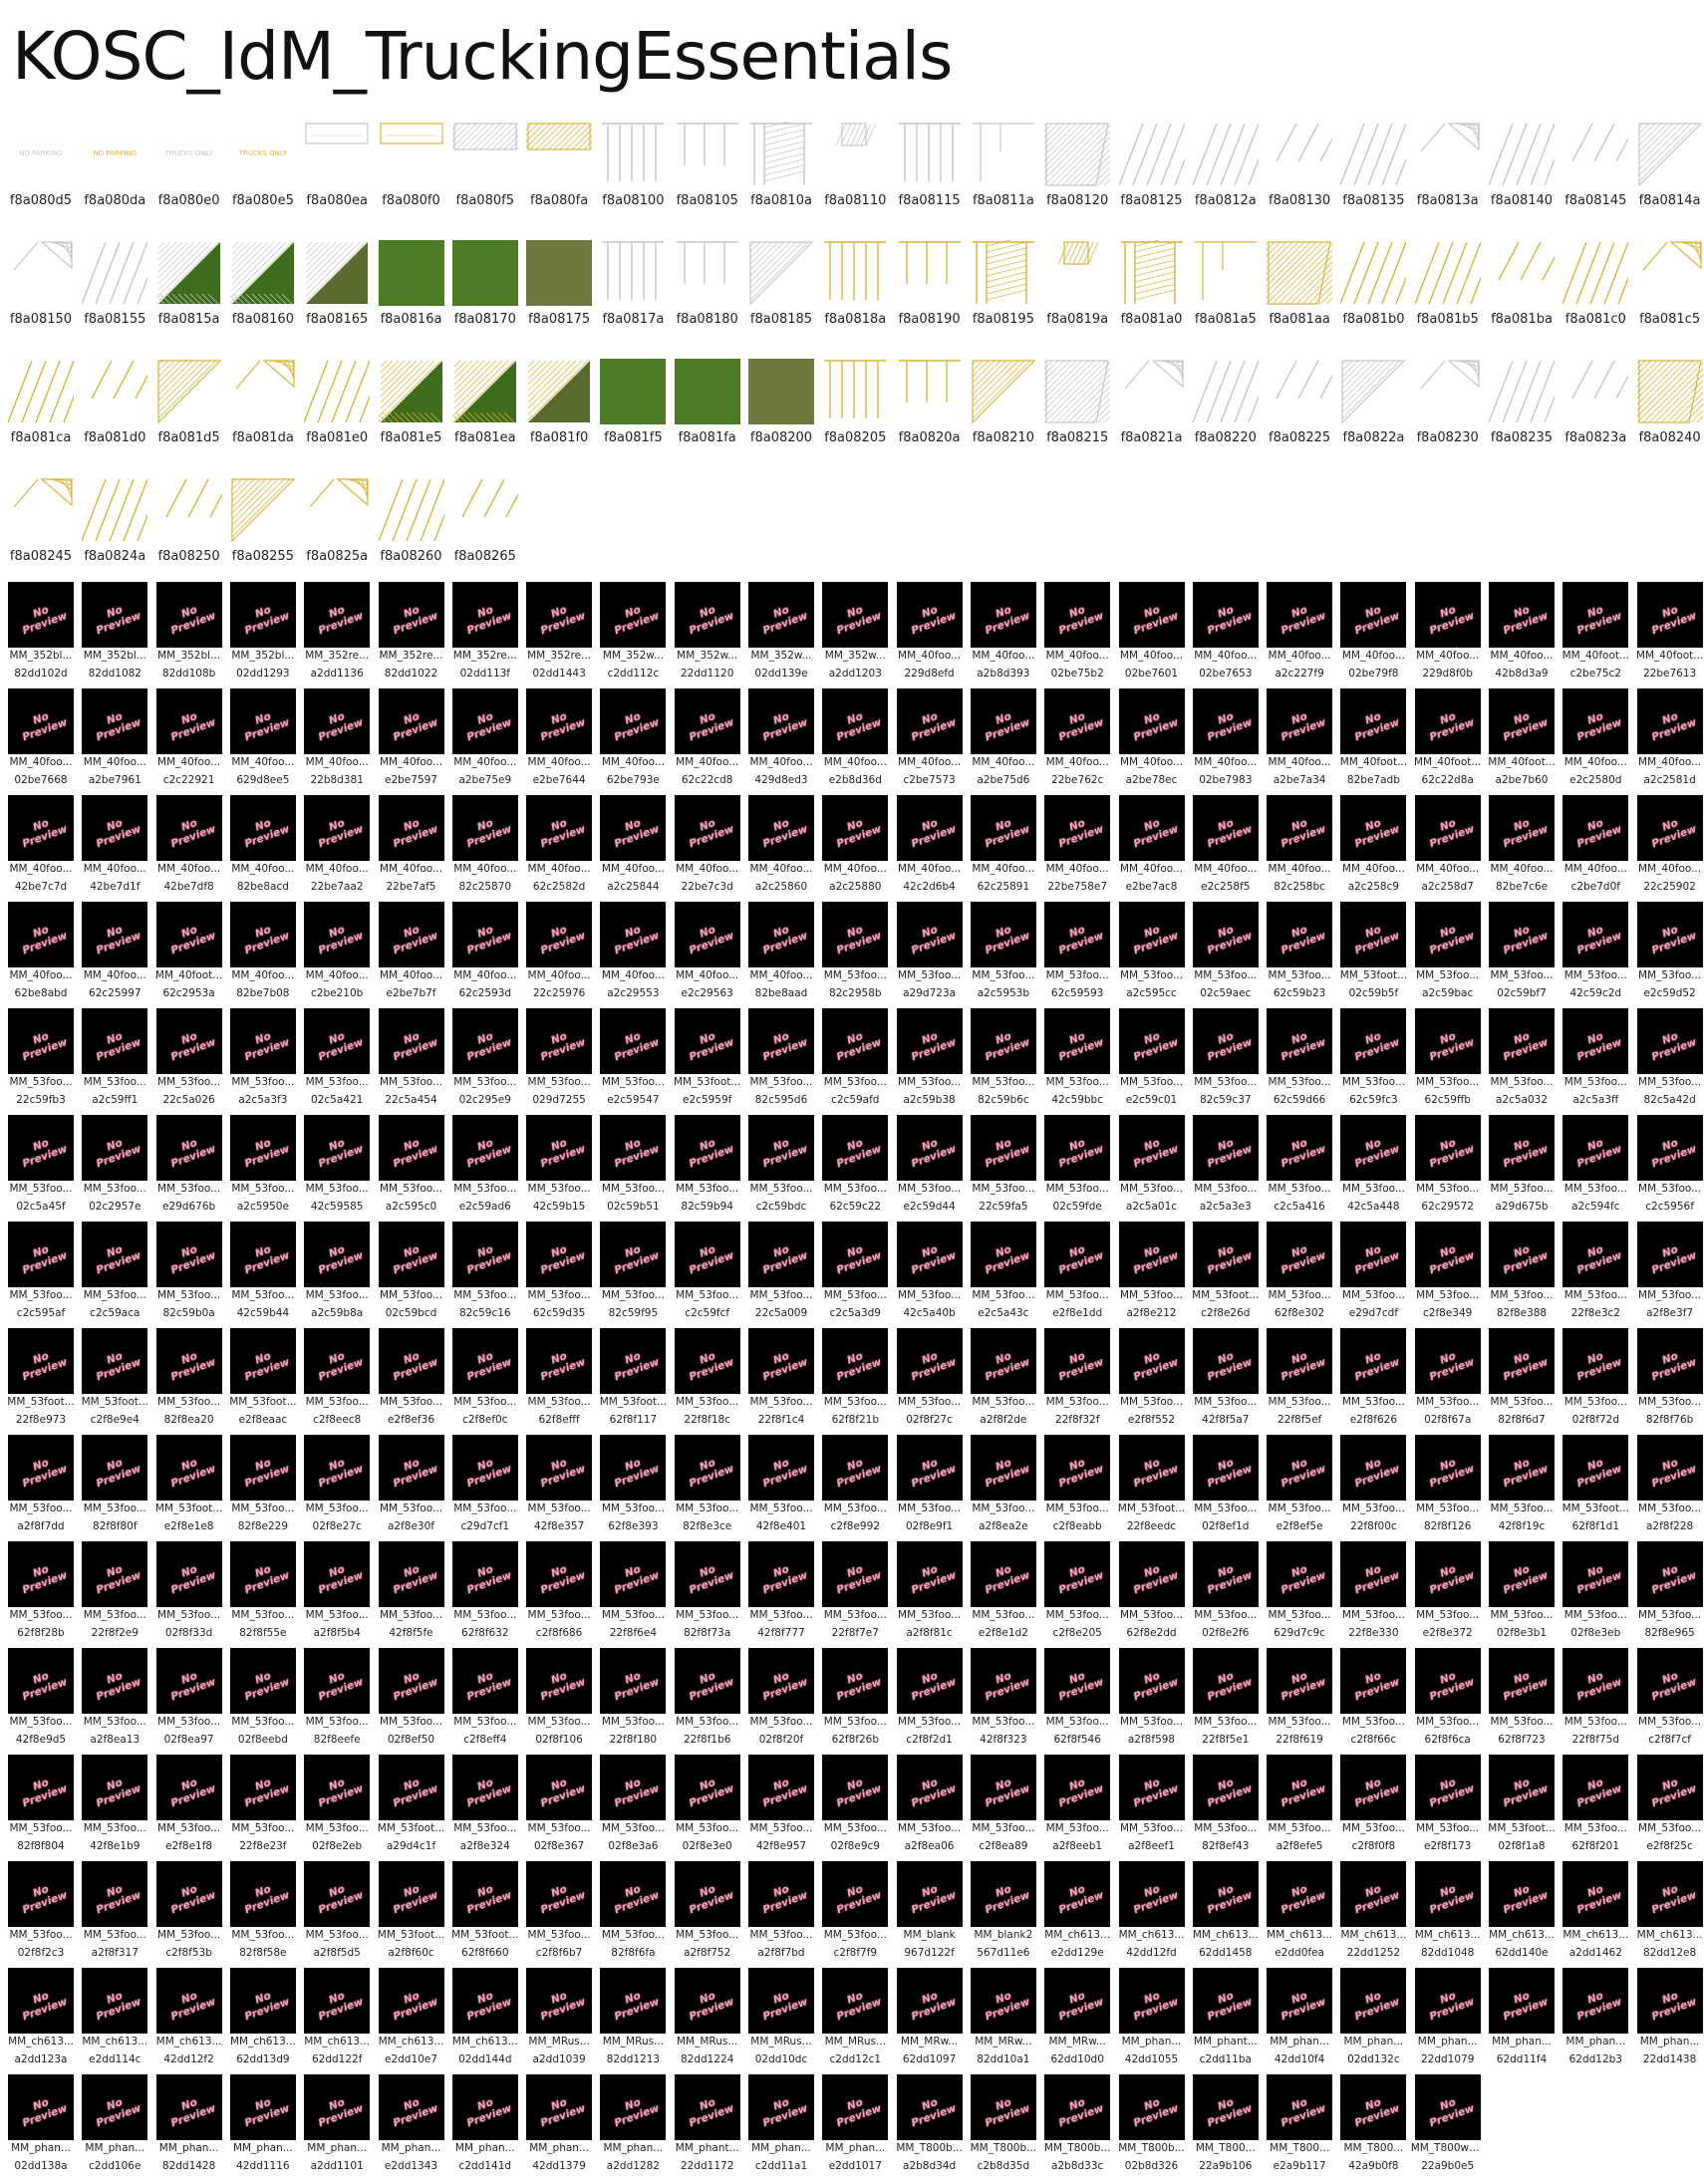 This screenshot has width=1704, height=2184. I want to click on preview-item: No Preview MM_40foo... 229d8efd, so click(930, 631).